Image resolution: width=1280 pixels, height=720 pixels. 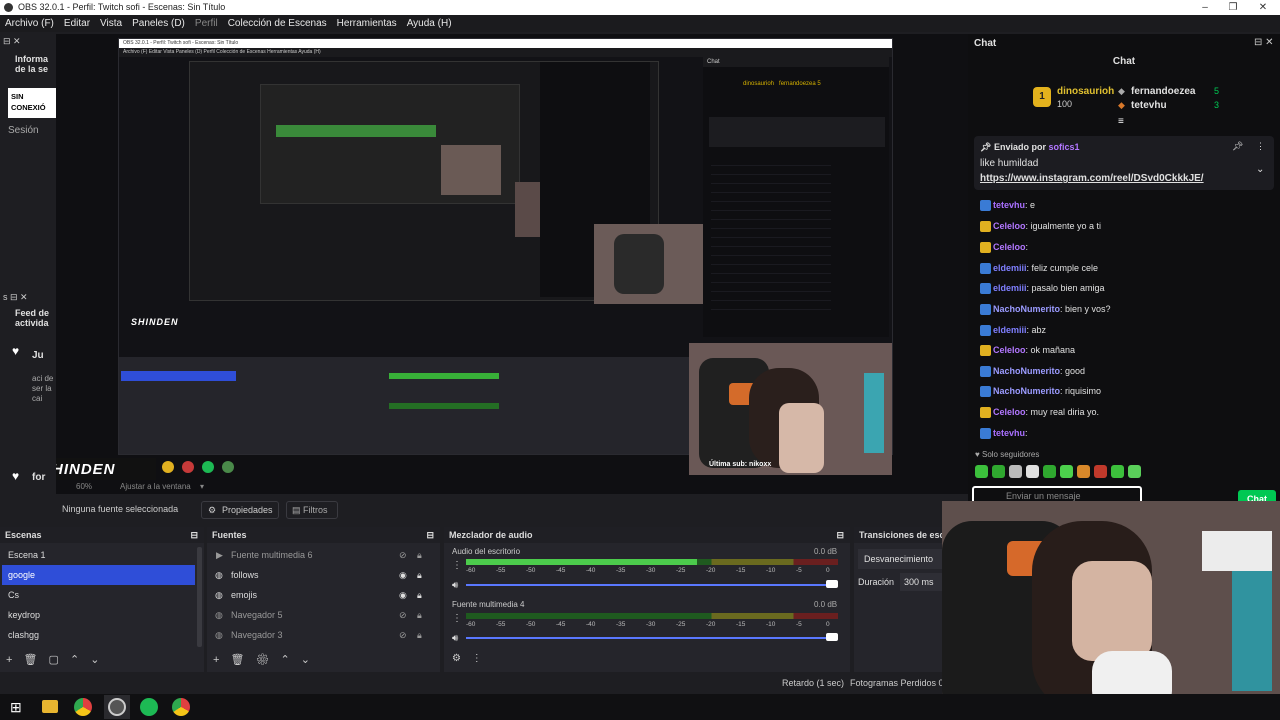 I want to click on scene-item: Escena 1, so click(x=98, y=555).